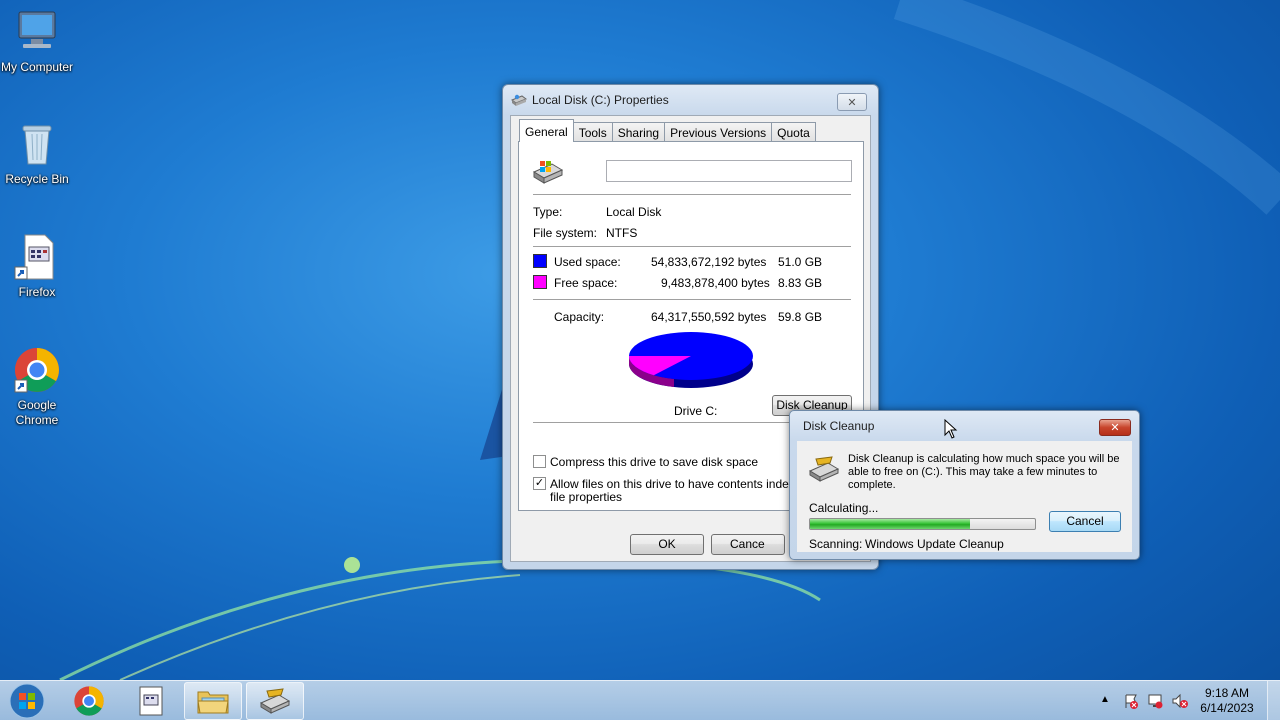 Image resolution: width=1280 pixels, height=720 pixels. Describe the element at coordinates (836, 544) in the screenshot. I see `scanning-label: Scanning:` at that location.